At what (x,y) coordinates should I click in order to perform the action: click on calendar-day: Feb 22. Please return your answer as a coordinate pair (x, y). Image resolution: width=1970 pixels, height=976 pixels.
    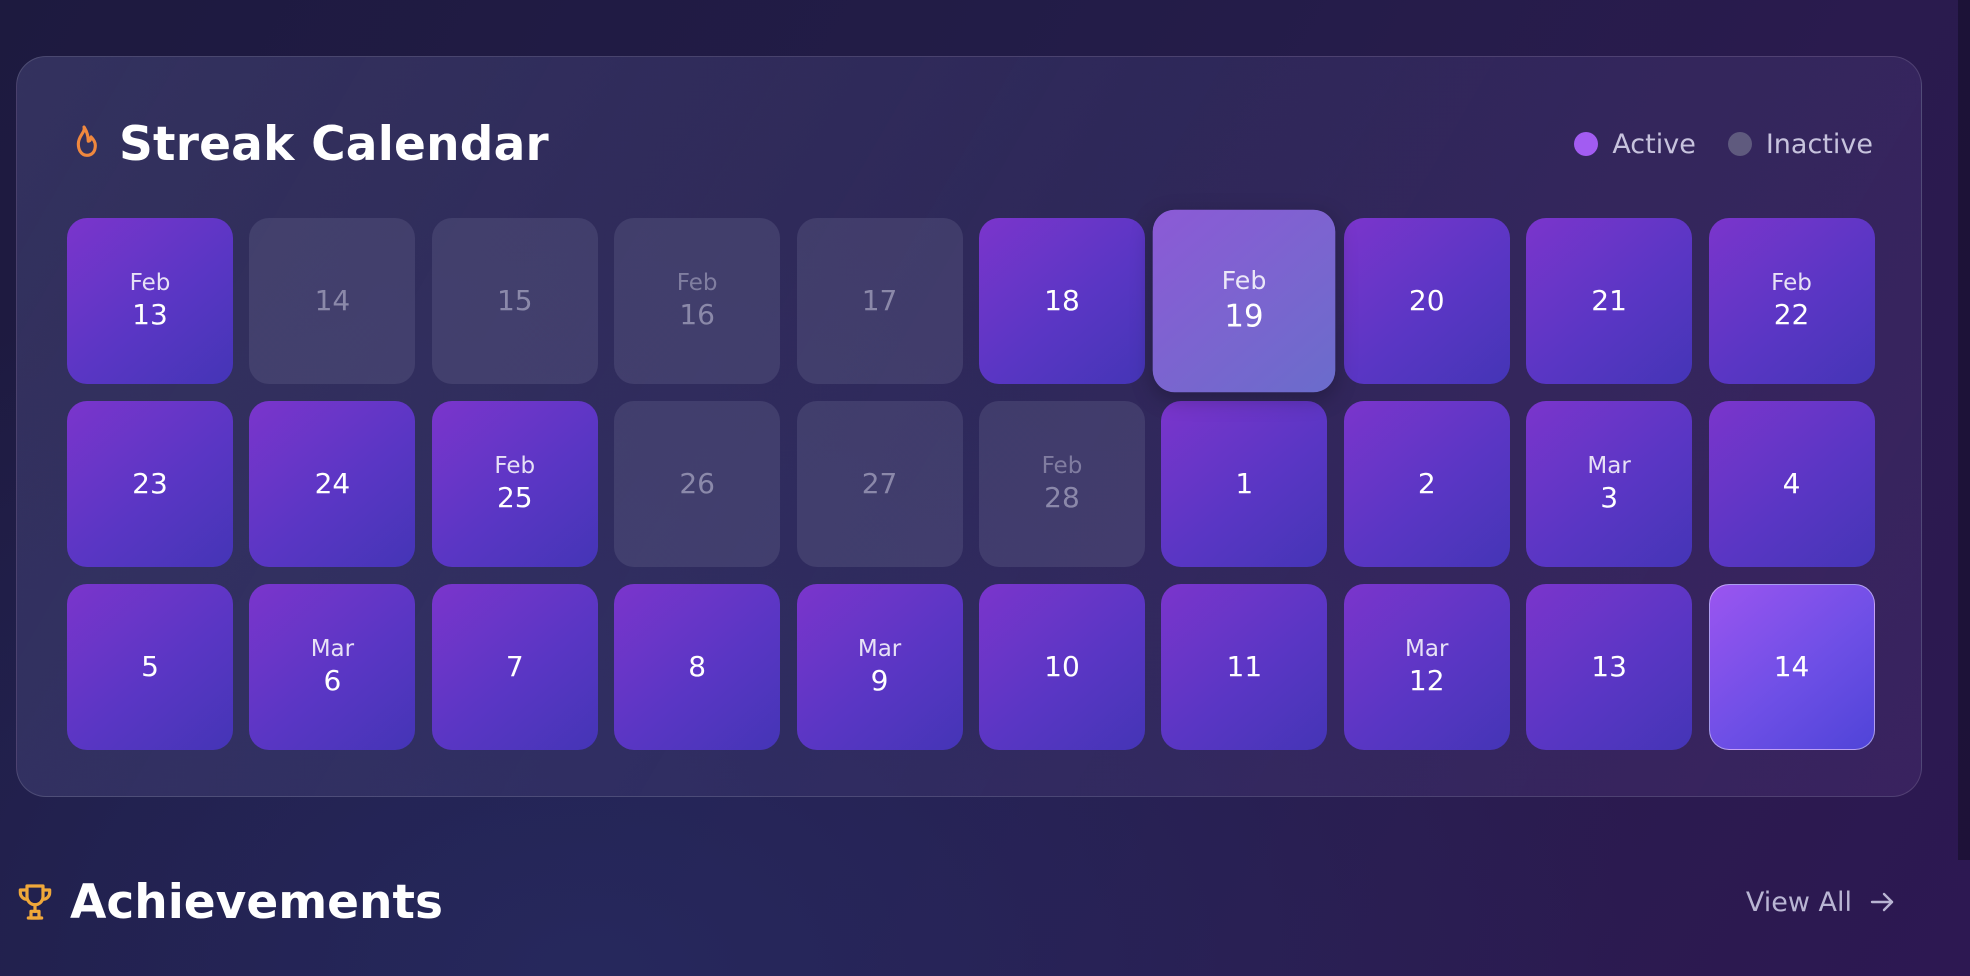
    Looking at the image, I should click on (1791, 301).